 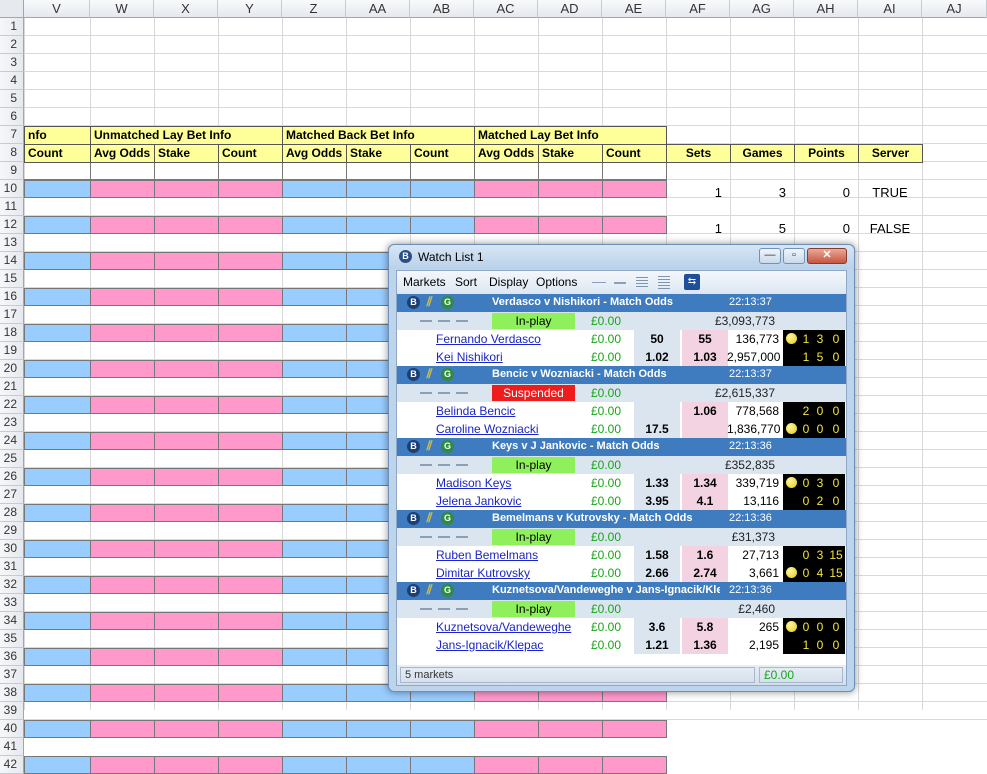 What do you see at coordinates (12, 261) in the screenshot?
I see `row-header: 14` at bounding box center [12, 261].